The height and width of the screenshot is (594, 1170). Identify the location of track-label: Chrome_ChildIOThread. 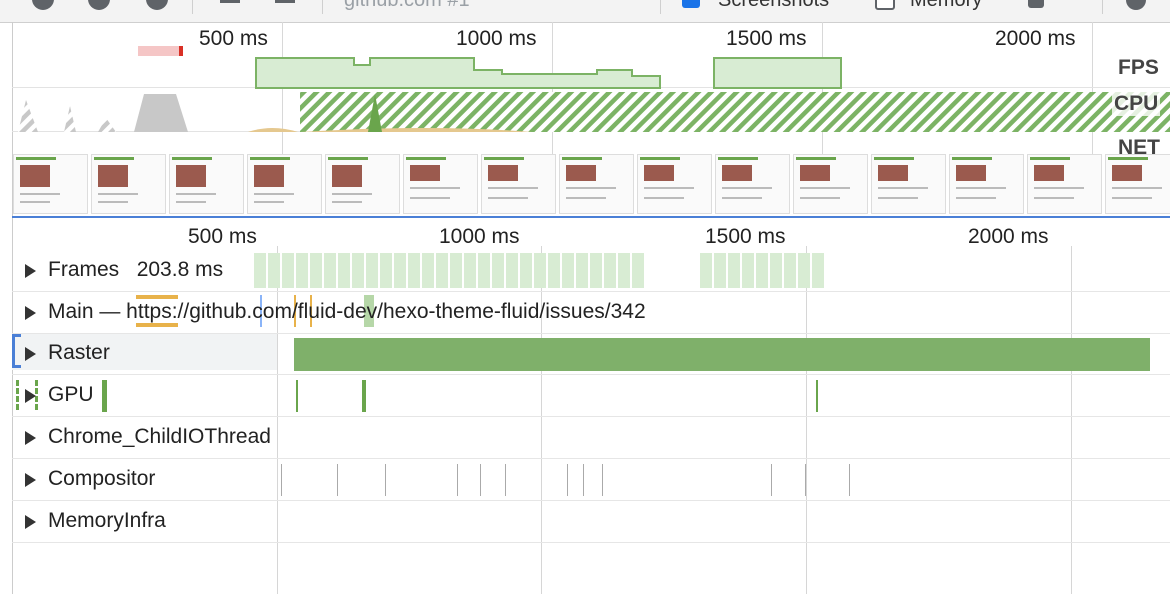
(159, 436).